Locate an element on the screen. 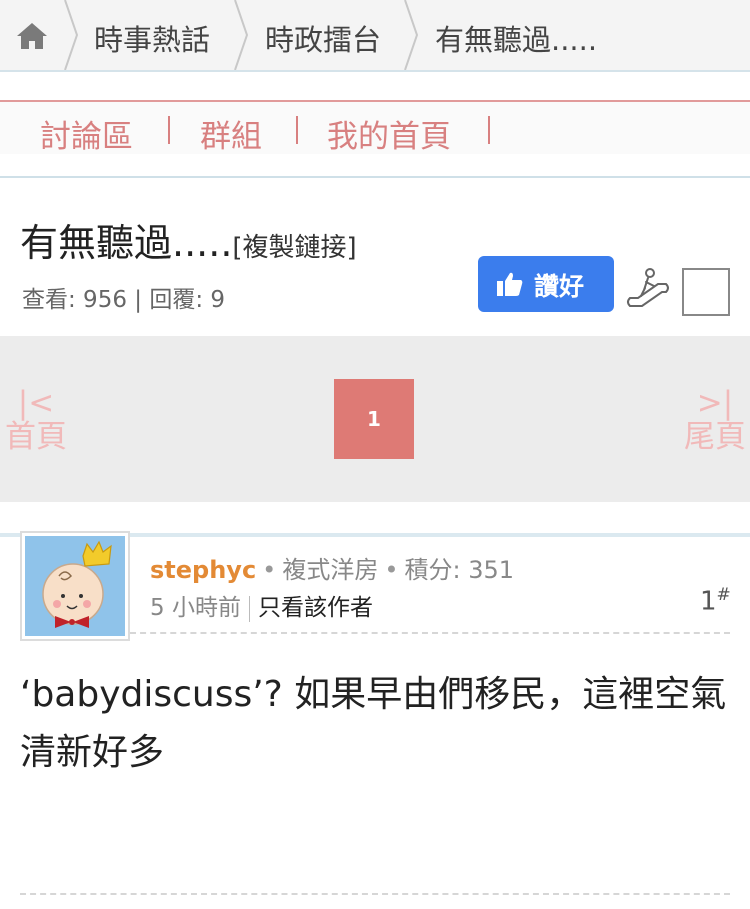 The height and width of the screenshot is (909, 750). like-label: 讚好 is located at coordinates (559, 286).